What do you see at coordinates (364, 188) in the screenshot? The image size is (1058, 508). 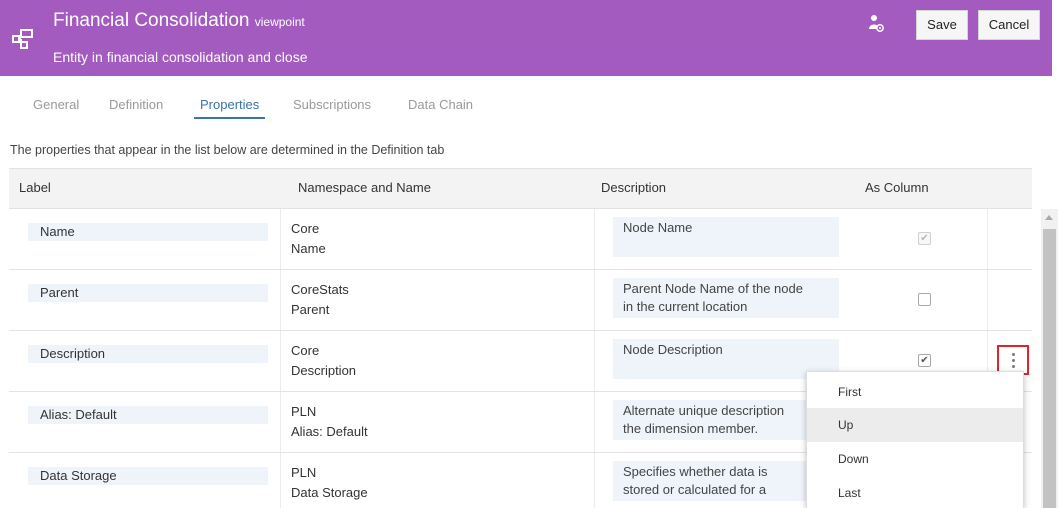 I see `column-header-namespace: Namespace and Name` at bounding box center [364, 188].